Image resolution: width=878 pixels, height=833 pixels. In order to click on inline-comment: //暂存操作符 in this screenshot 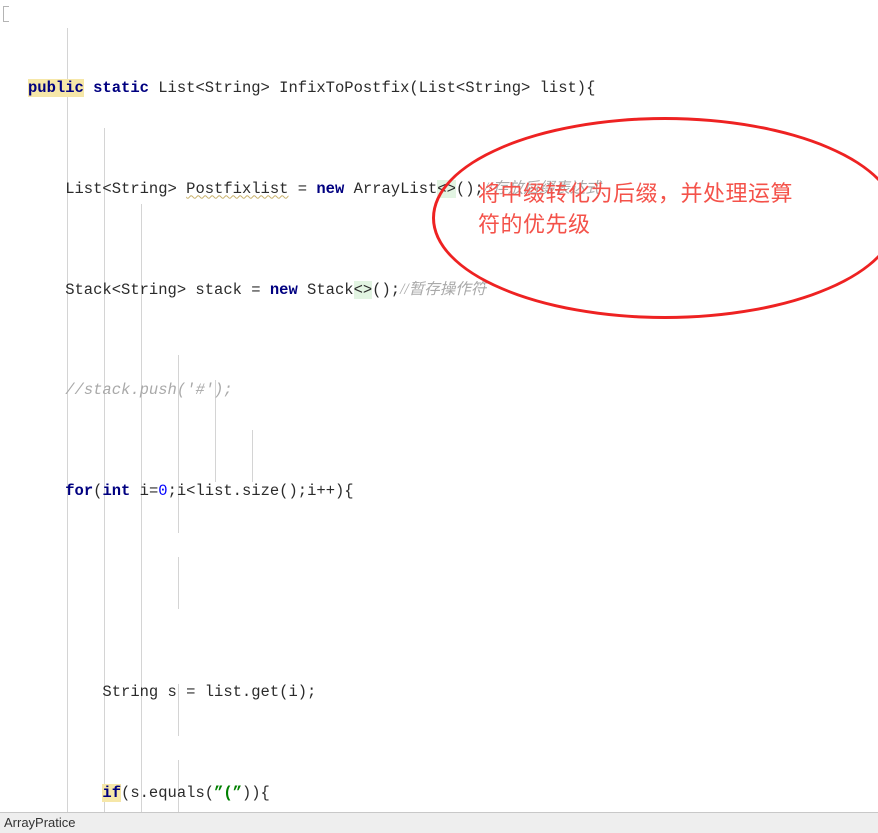, I will do `click(443, 290)`.